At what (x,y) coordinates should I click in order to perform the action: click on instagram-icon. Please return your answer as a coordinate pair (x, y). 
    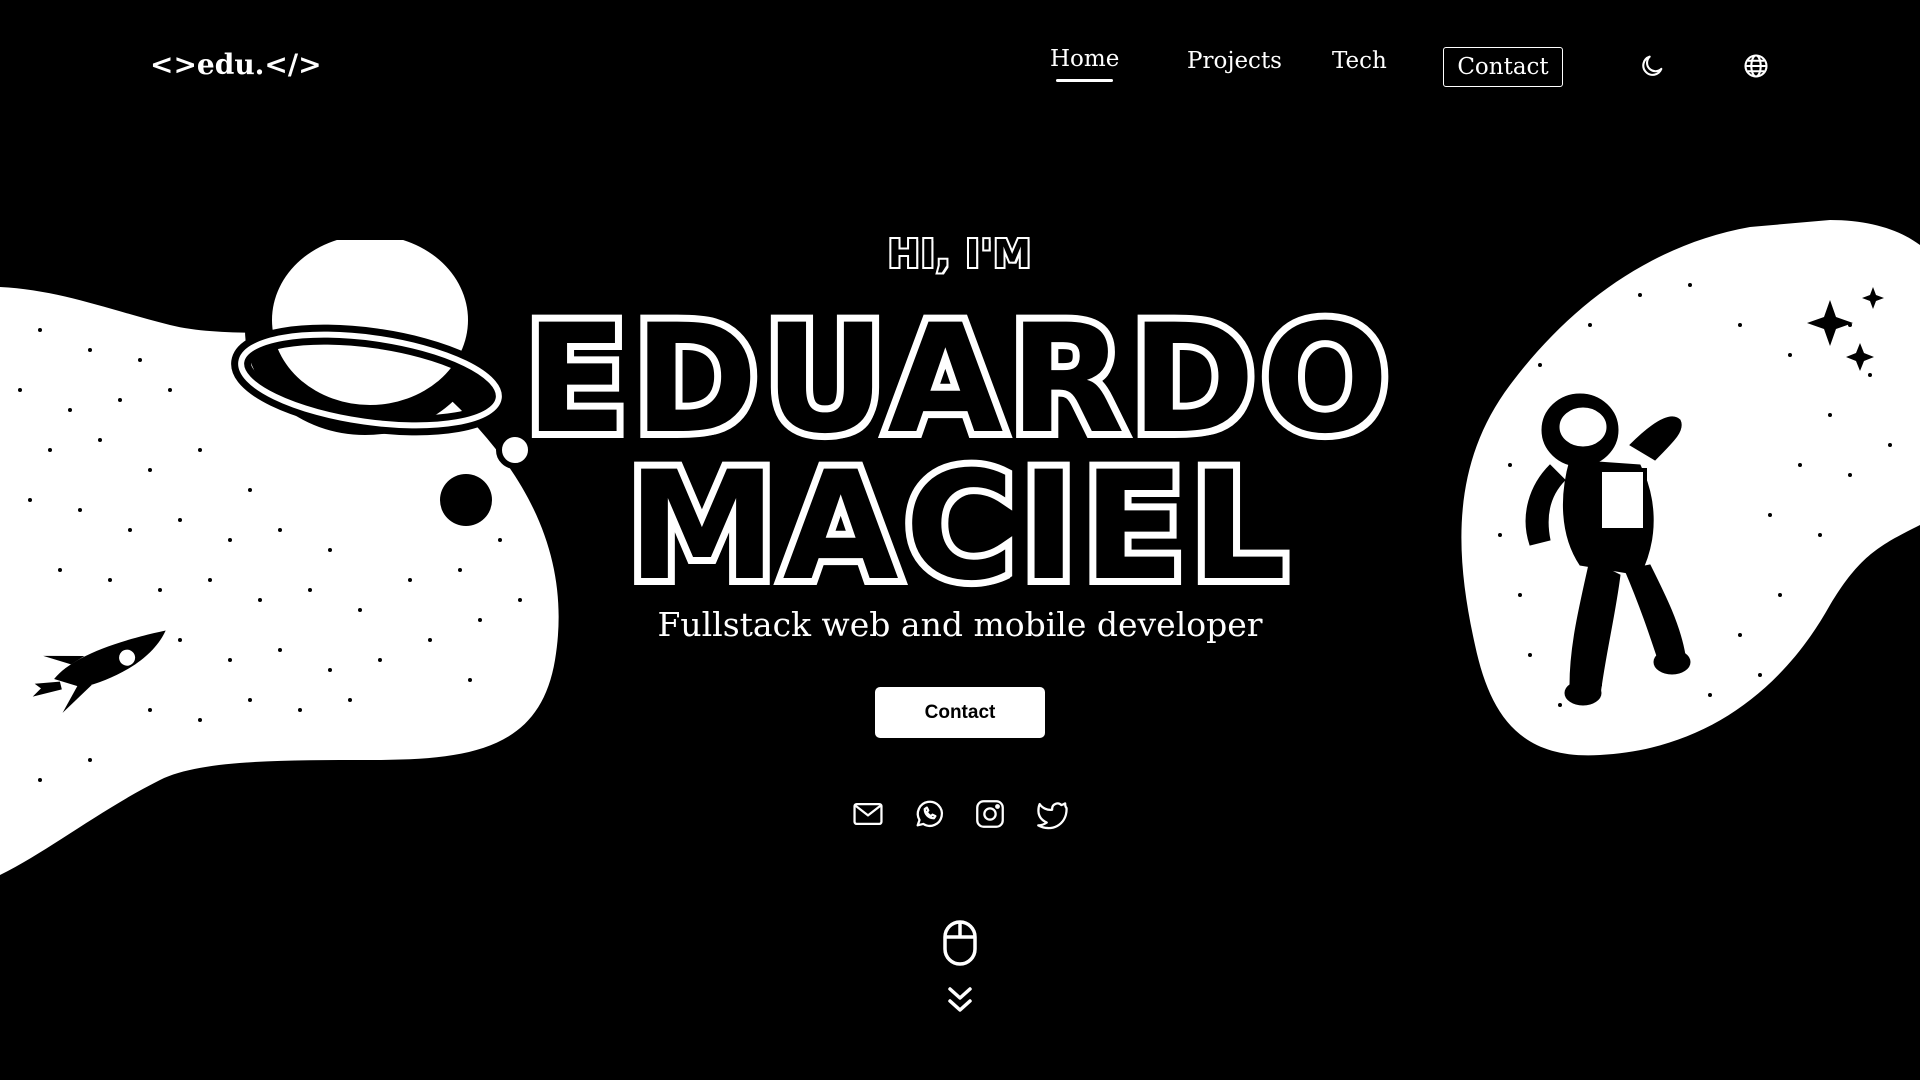
    Looking at the image, I should click on (990, 814).